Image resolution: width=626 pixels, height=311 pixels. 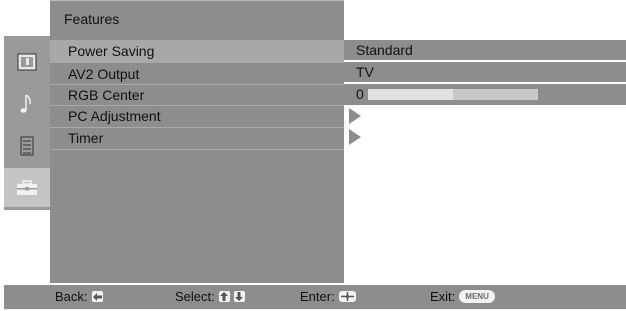 What do you see at coordinates (360, 94) in the screenshot?
I see `value-text: 0` at bounding box center [360, 94].